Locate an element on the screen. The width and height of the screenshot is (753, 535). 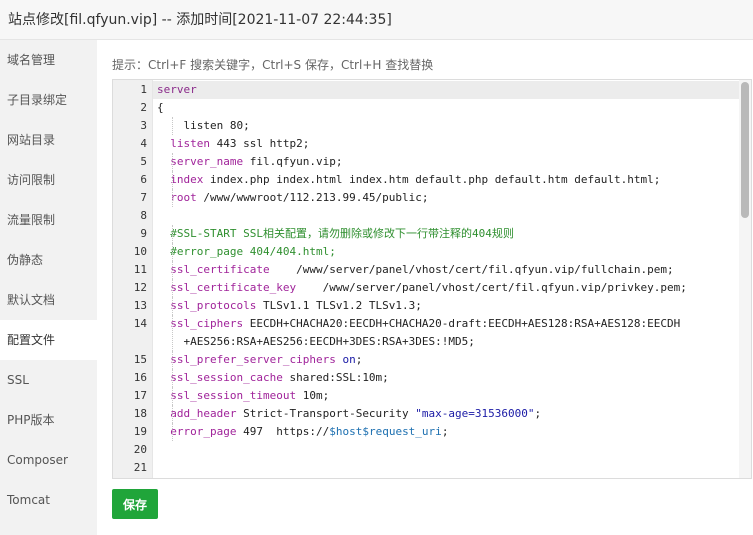
code-token: $request_uri is located at coordinates (402, 431).